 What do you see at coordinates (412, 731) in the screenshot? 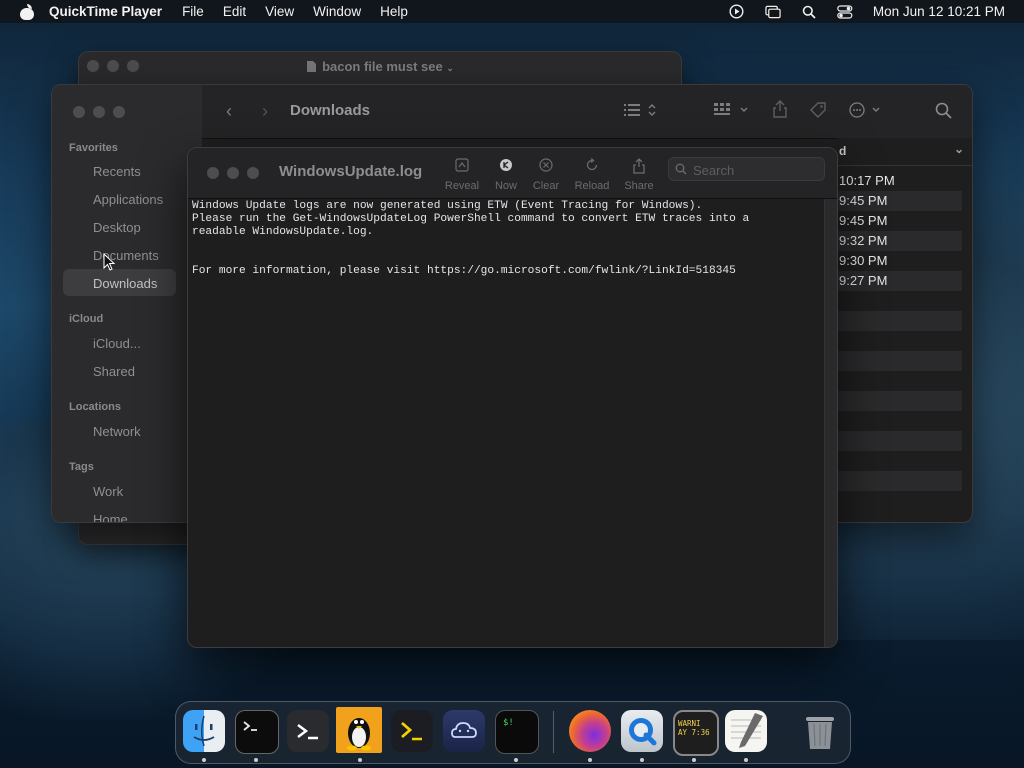
I see `terminal-prompt-icon` at bounding box center [412, 731].